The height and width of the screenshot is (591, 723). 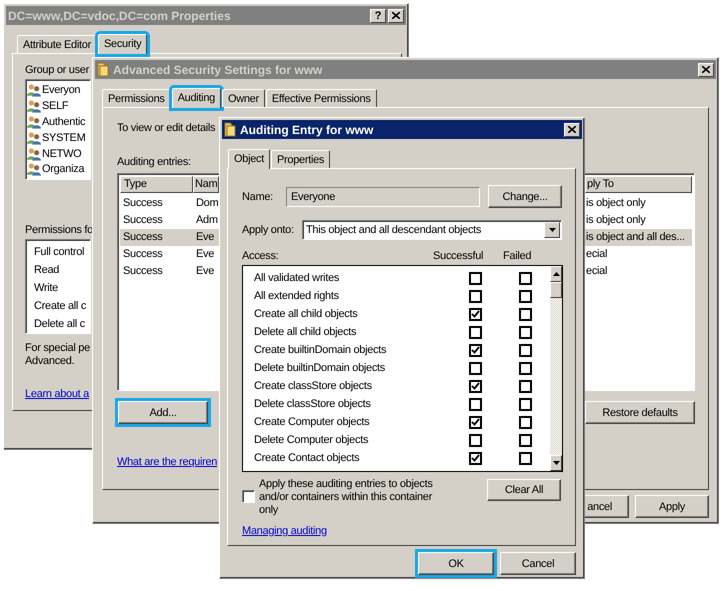 What do you see at coordinates (556, 463) in the screenshot?
I see `scroll-down-icon` at bounding box center [556, 463].